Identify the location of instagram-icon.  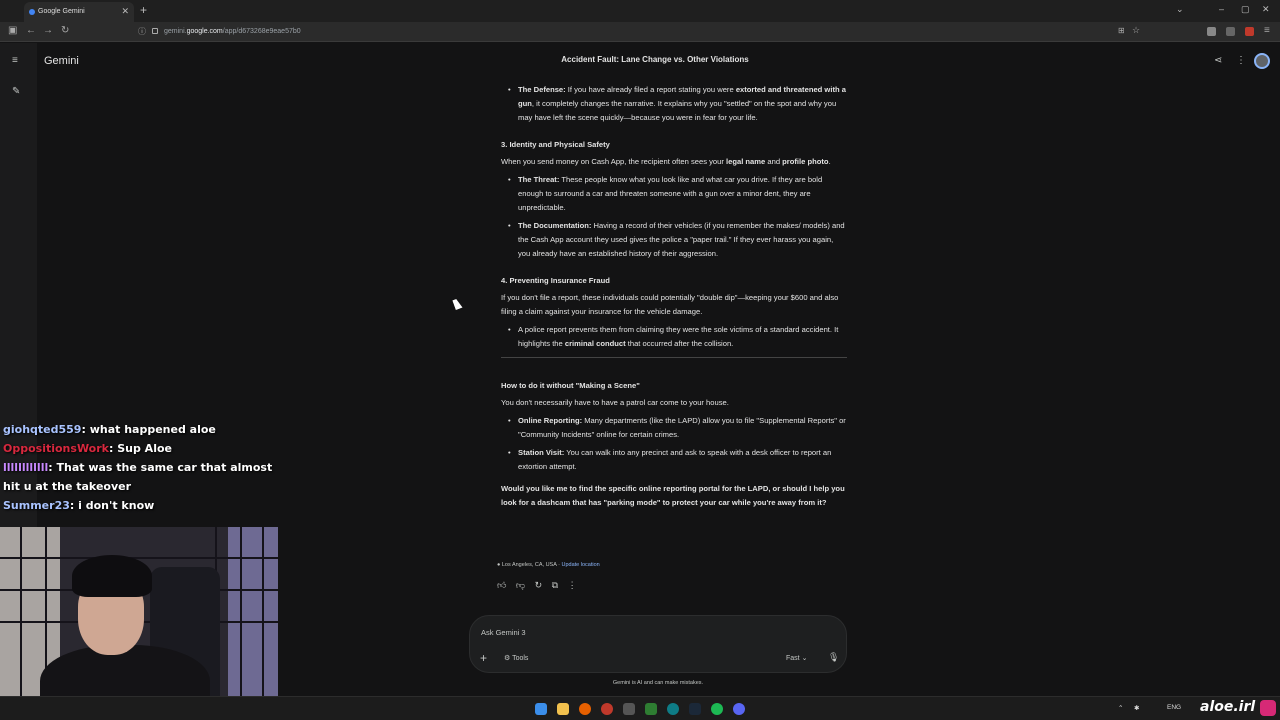
(1268, 708).